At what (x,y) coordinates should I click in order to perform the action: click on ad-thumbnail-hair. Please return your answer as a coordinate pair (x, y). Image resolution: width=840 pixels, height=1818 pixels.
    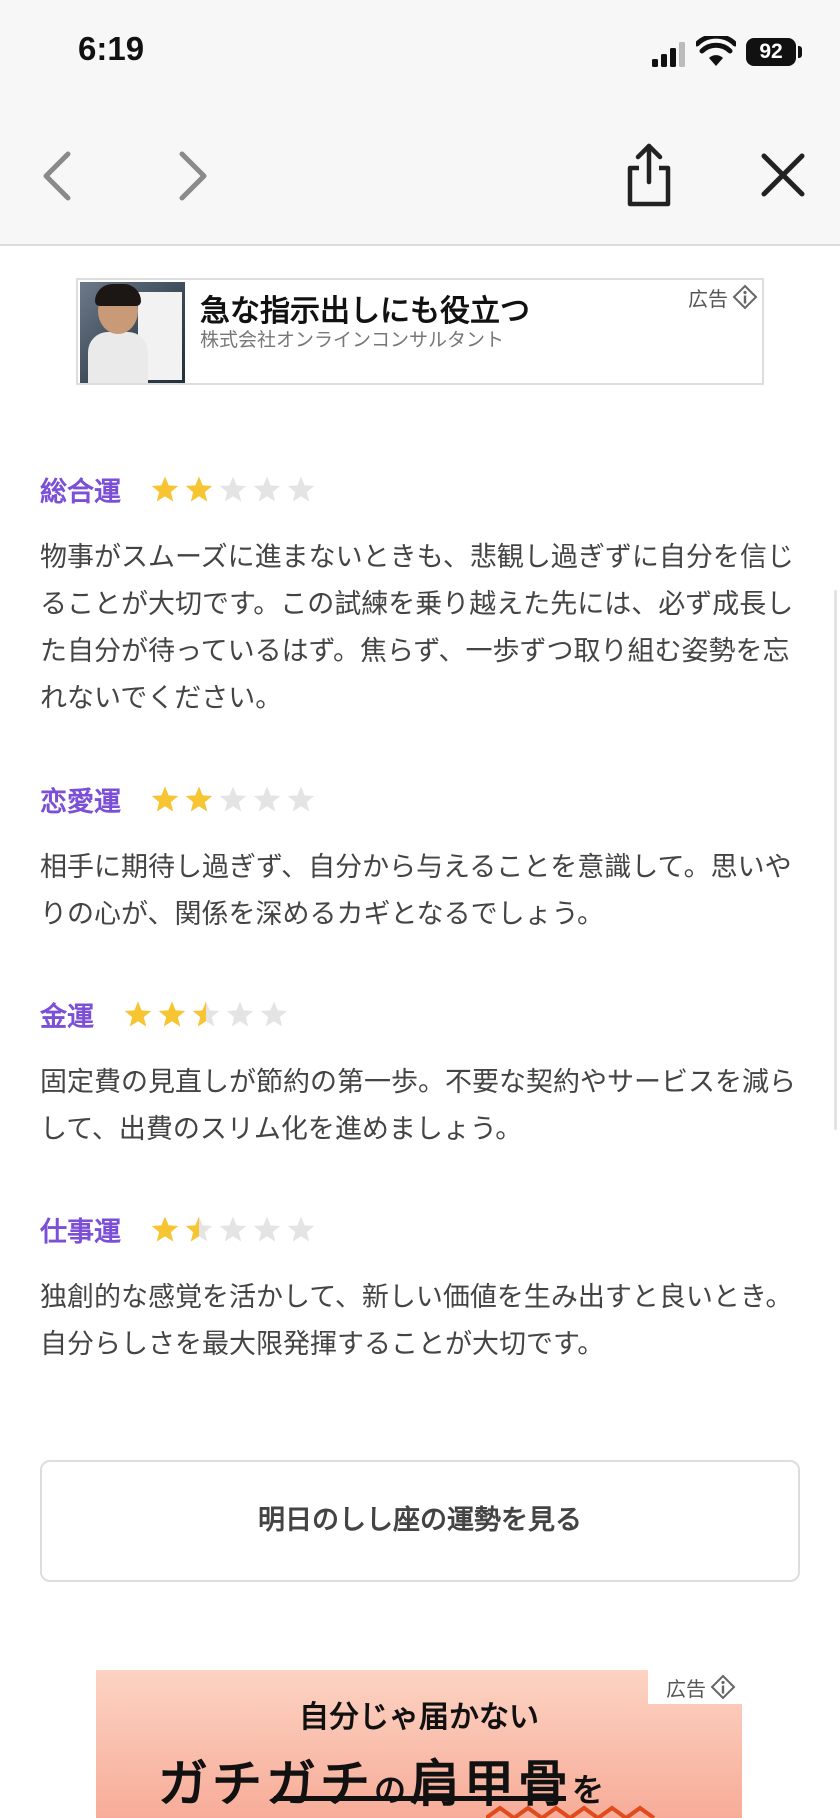
    Looking at the image, I should click on (118, 295).